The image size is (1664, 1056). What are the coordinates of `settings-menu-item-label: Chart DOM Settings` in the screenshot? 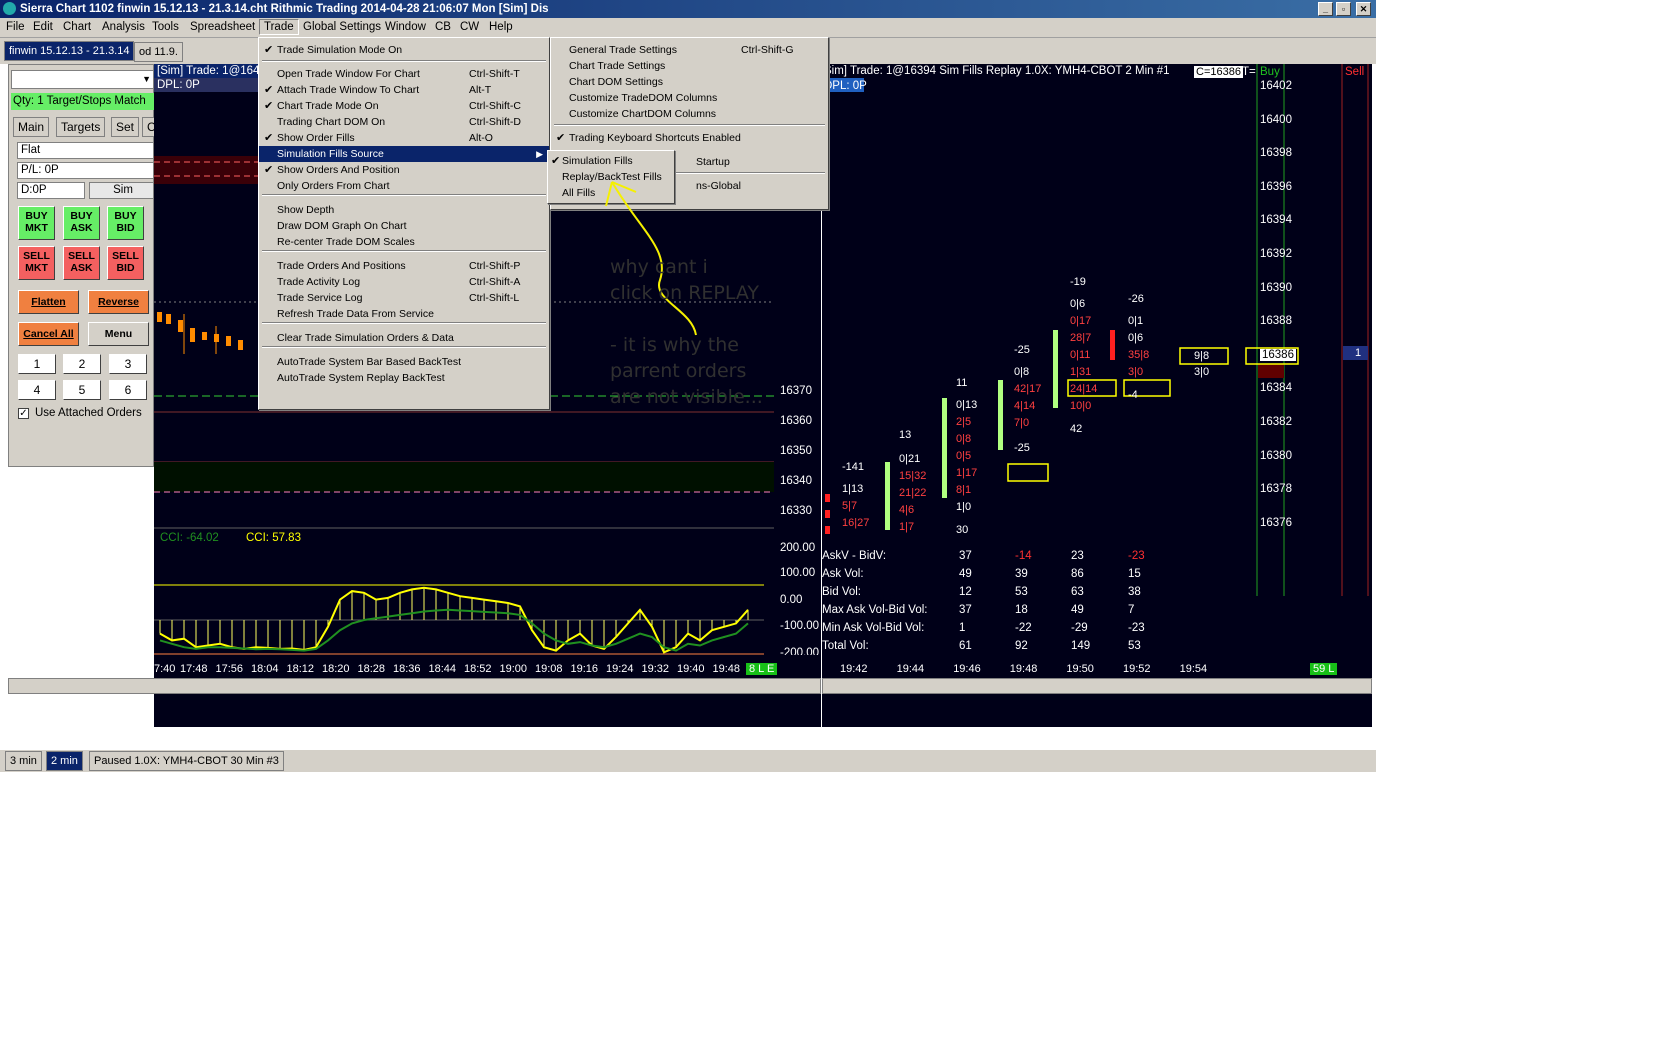 It's located at (616, 82).